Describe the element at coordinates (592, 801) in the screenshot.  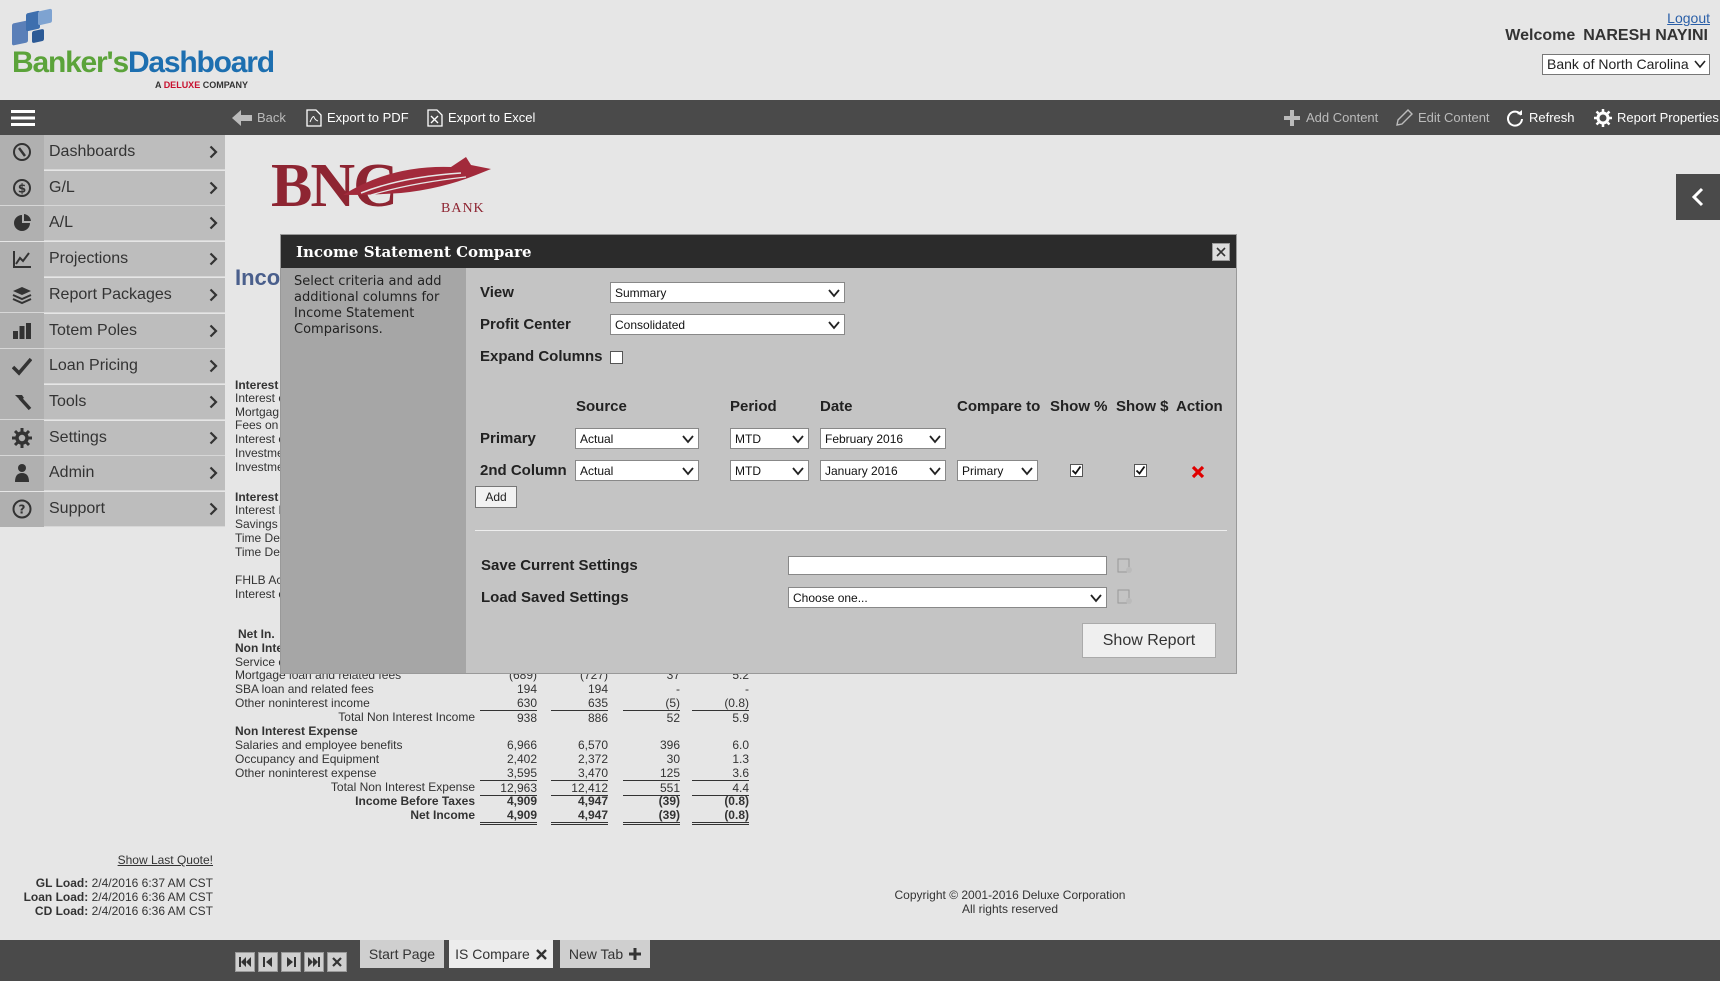
I see `row-value: 4,947` at that location.